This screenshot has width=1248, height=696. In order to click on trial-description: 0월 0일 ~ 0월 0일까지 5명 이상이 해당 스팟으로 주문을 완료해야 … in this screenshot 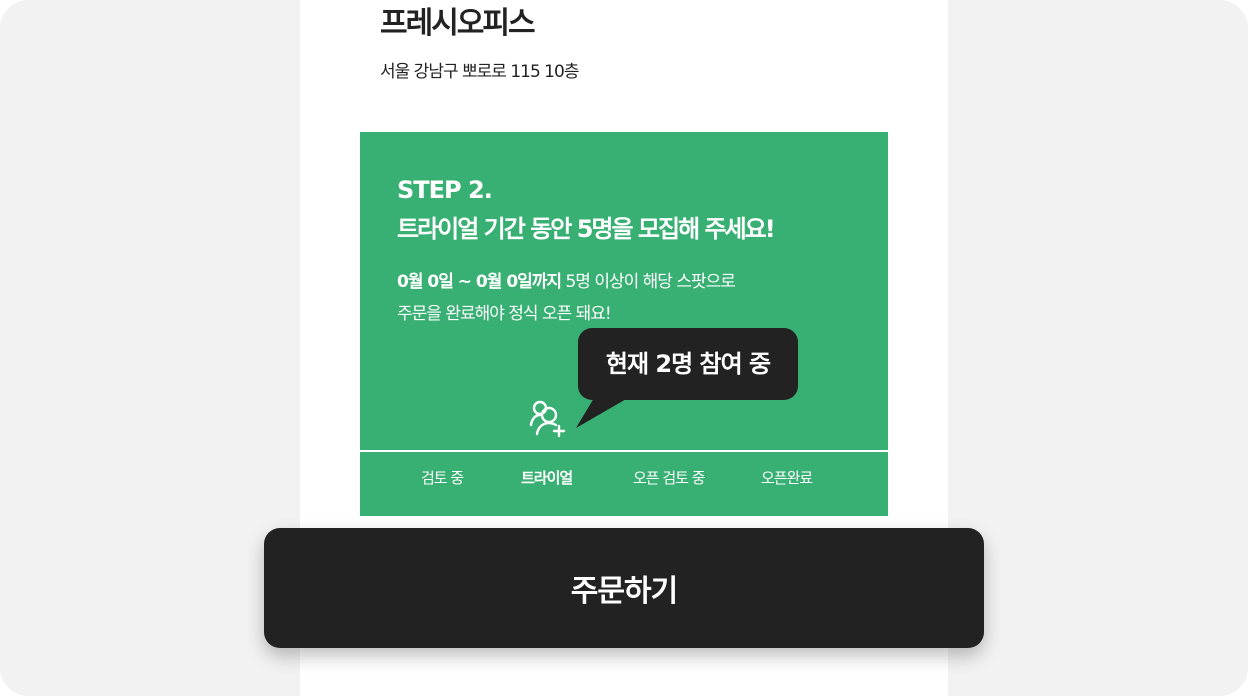, I will do `click(617, 298)`.